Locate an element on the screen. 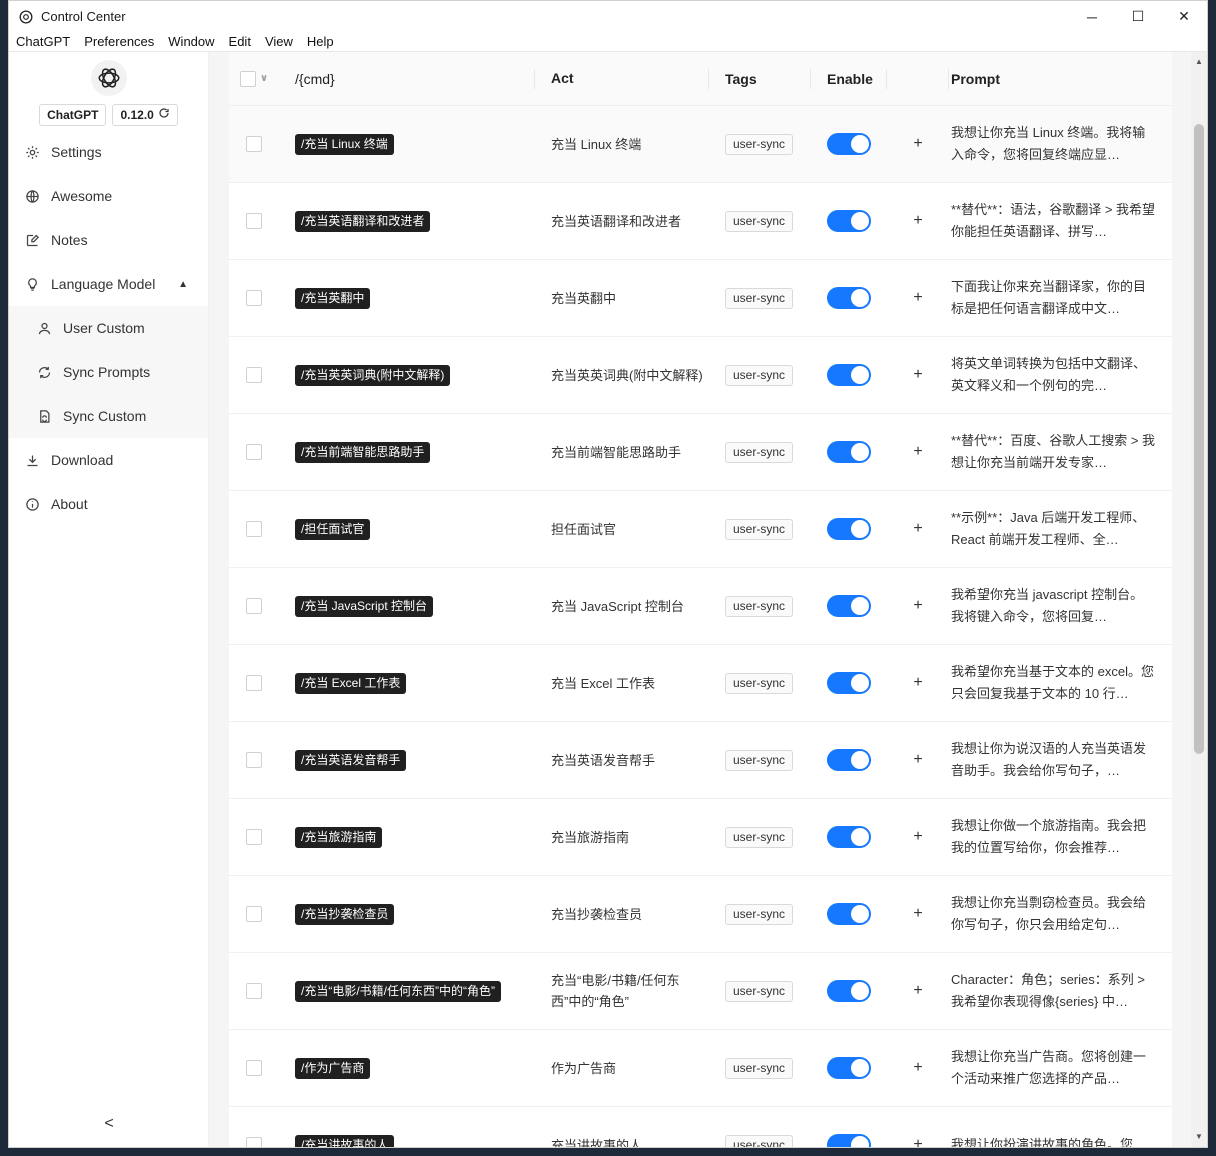 The width and height of the screenshot is (1216, 1156). scroll-down-arrow-icon: ▼ is located at coordinates (1199, 1137).